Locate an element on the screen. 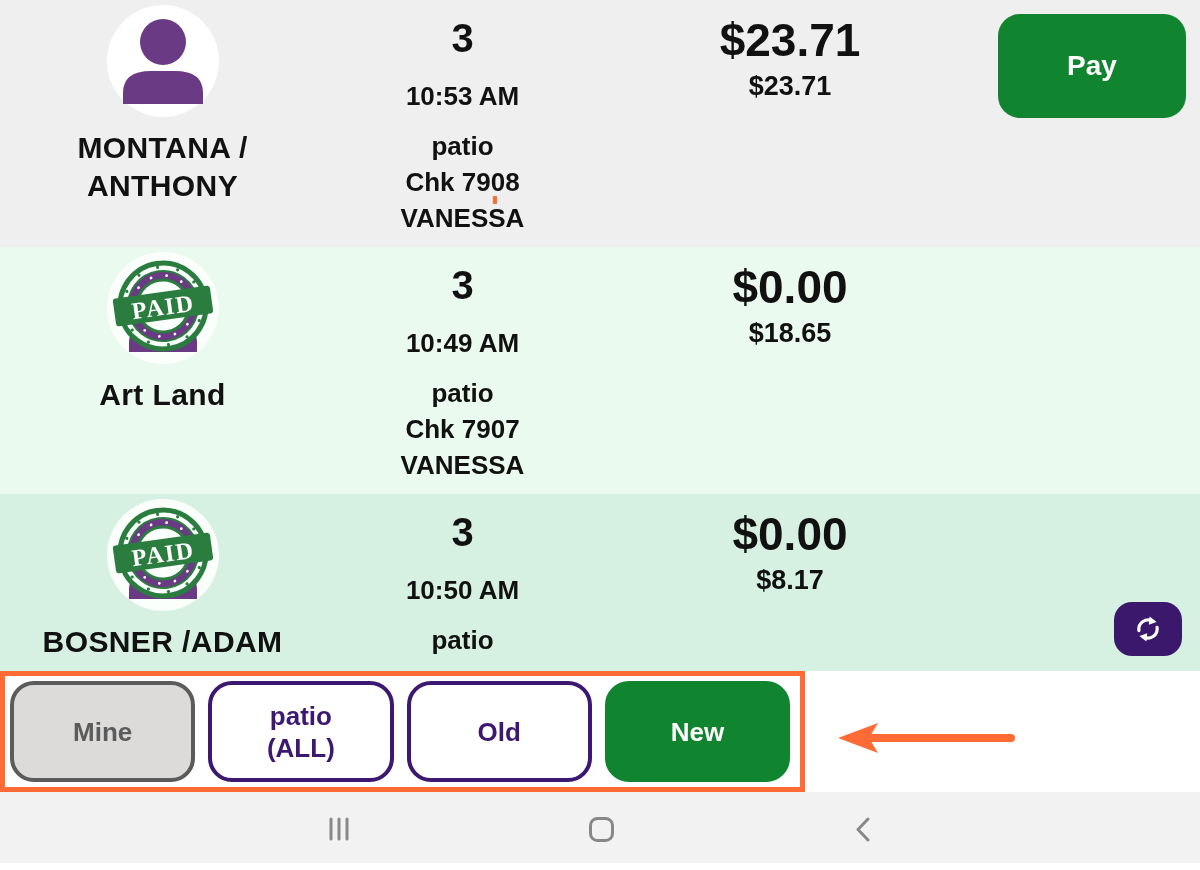 This screenshot has height=870, width=1200. customer-name: Art Land is located at coordinates (162, 395).